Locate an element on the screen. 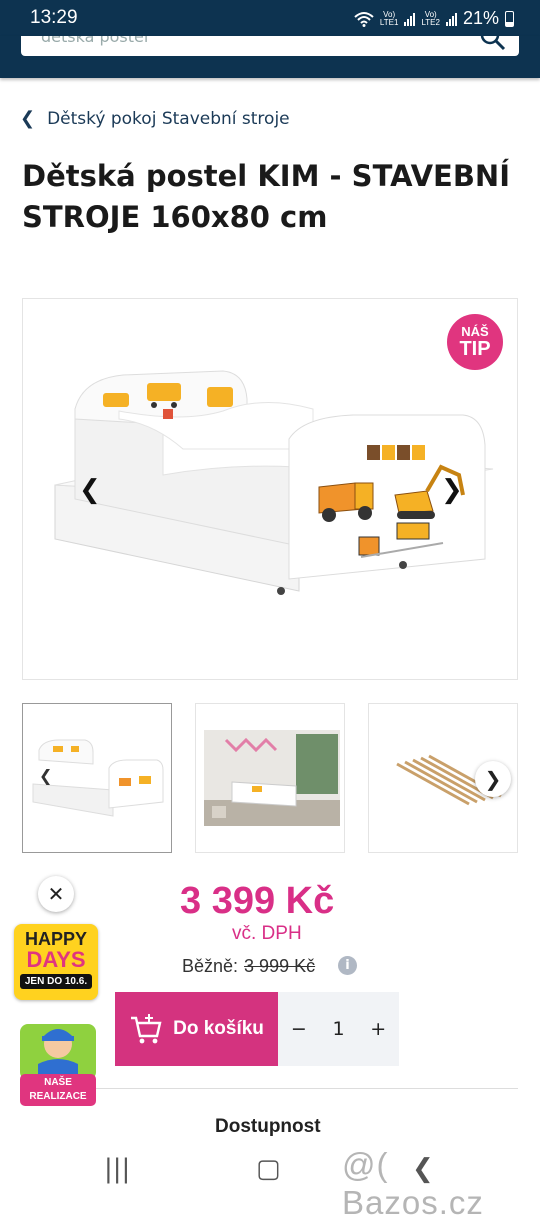 This screenshot has height=1222, width=540. our-tip-badge: NÁŠ TIP is located at coordinates (475, 342).